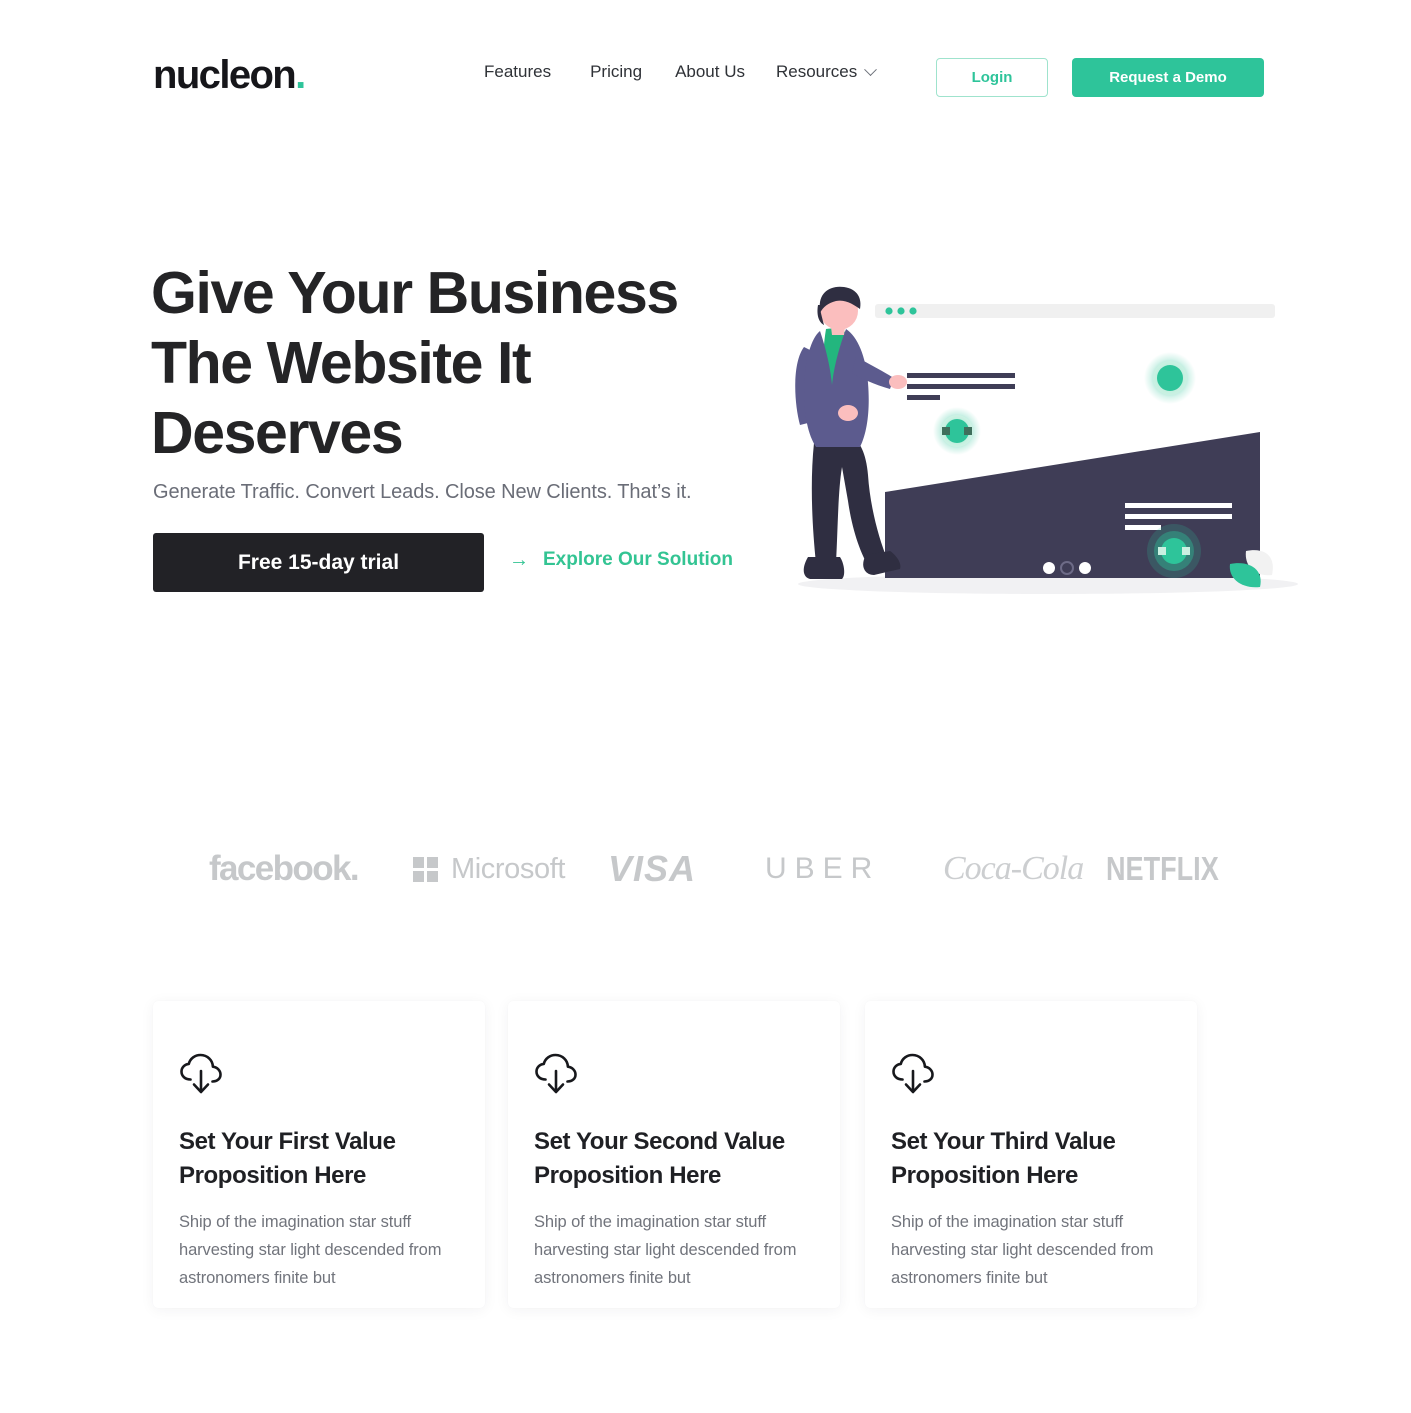  Describe the element at coordinates (616, 71) in the screenshot. I see `nav-item-label: Pricing` at that location.